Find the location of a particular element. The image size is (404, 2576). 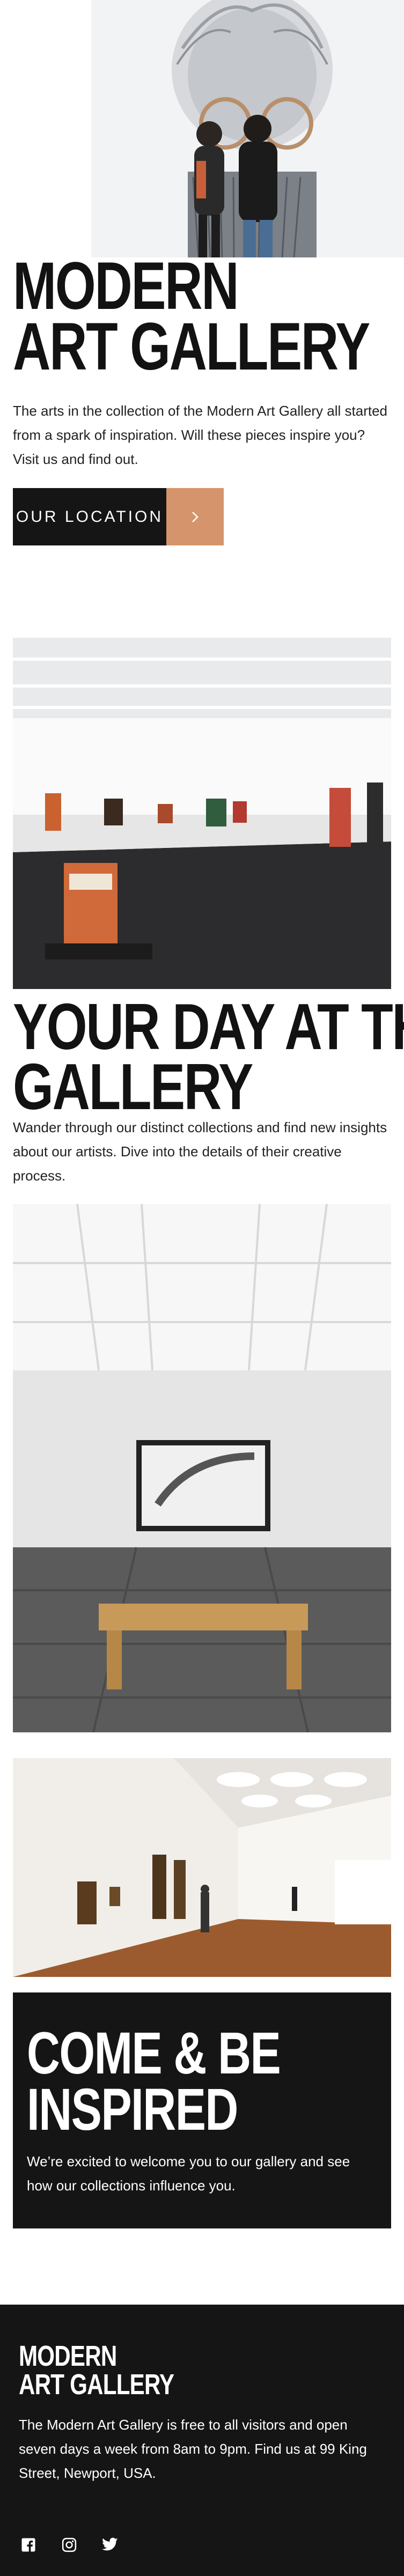

footer-logo-line1: Modern is located at coordinates (68, 2356).